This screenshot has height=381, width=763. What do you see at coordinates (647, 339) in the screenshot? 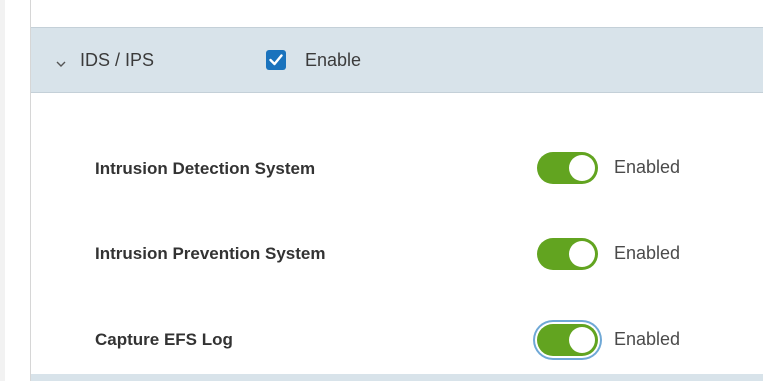
I see `efs-log-status: Enabled` at bounding box center [647, 339].